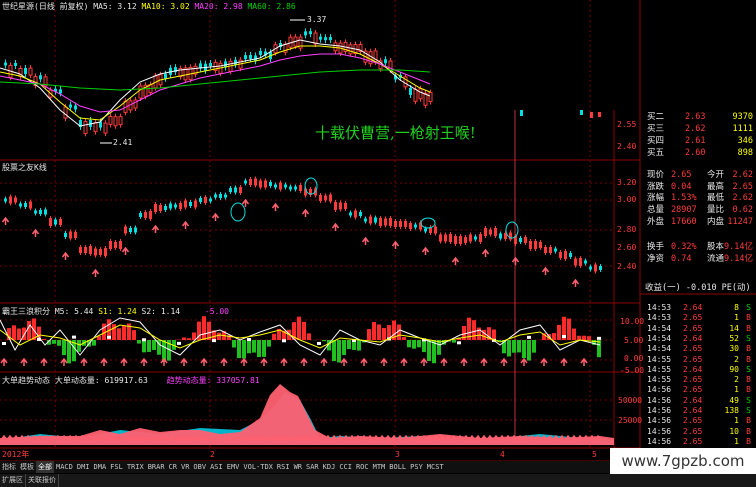  I want to click on trade-volume: 14, so click(734, 328).